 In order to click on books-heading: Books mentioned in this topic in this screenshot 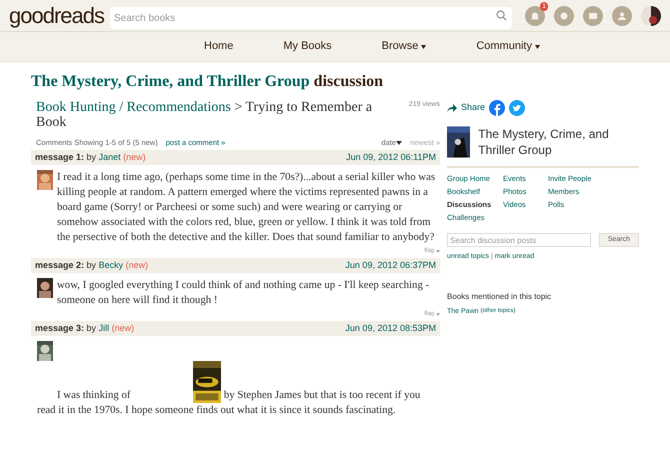, I will do `click(499, 296)`.